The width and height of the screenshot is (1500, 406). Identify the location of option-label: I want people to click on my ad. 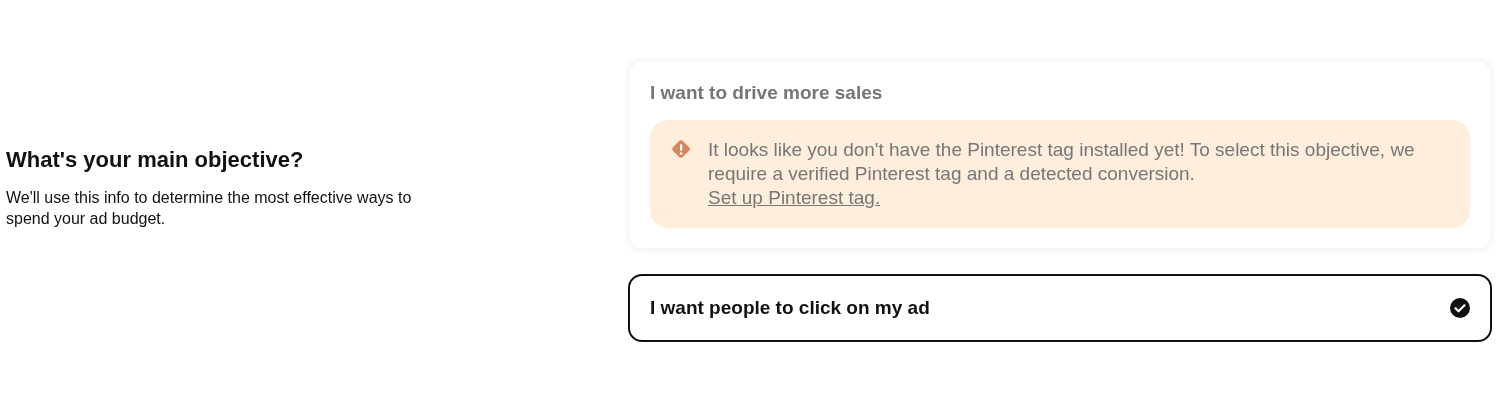
(790, 308).